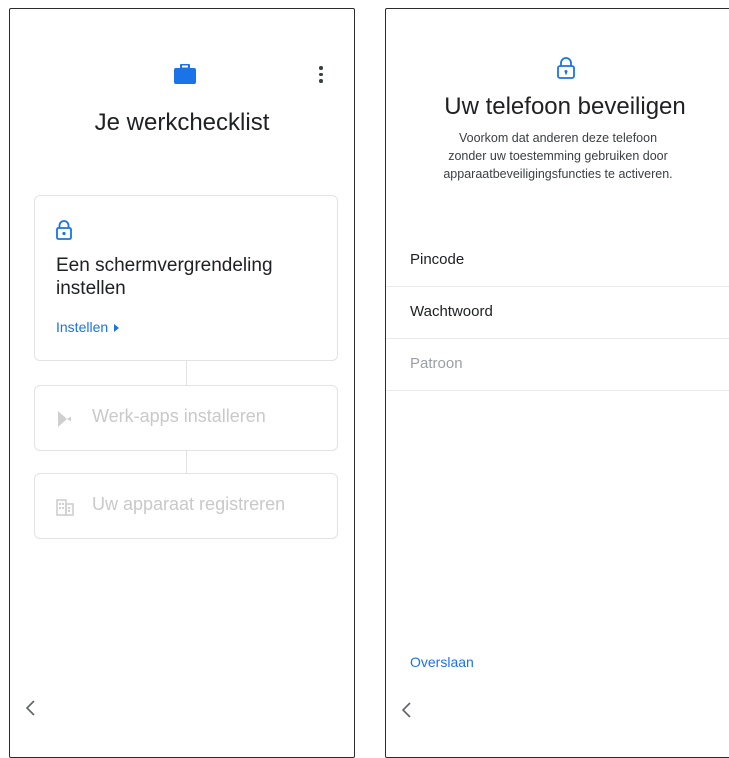 The image size is (729, 758). I want to click on setup-link-label: Instellen, so click(82, 327).